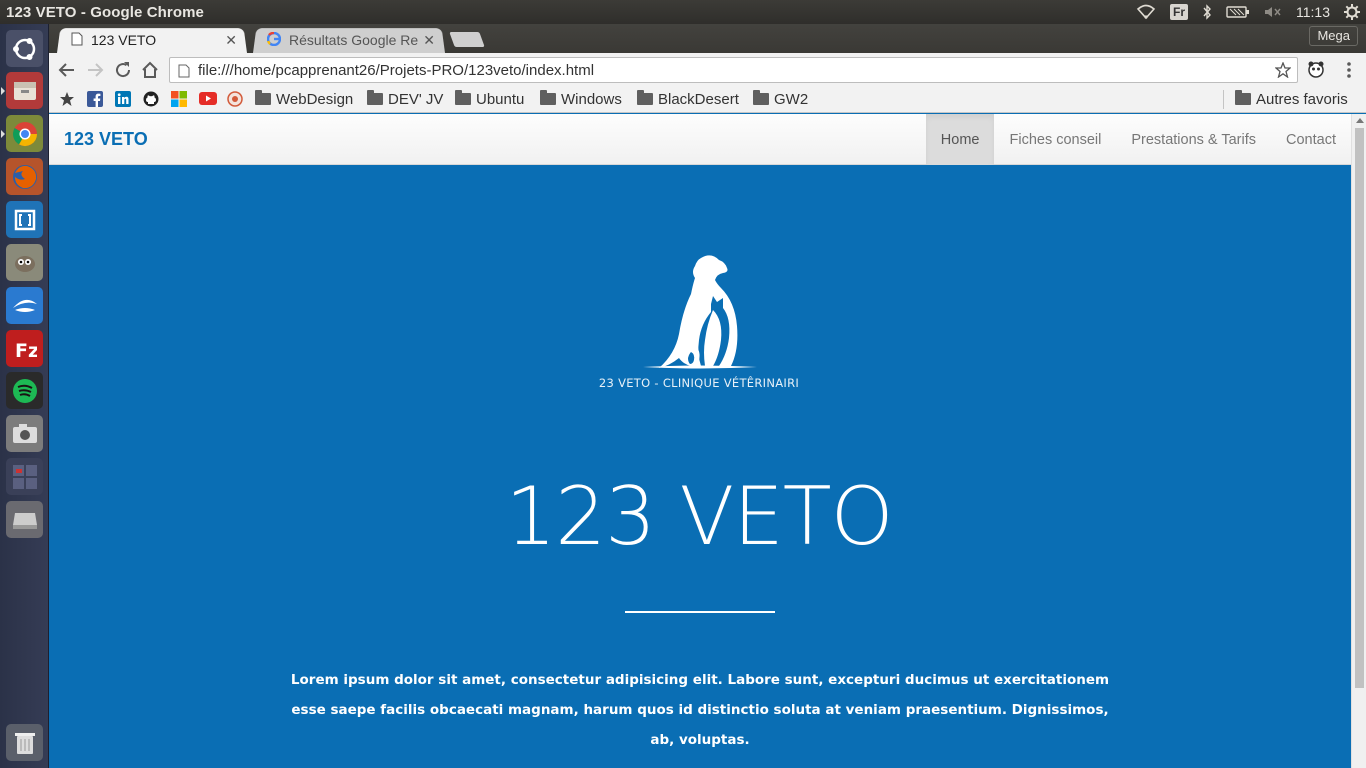 This screenshot has height=768, width=1366. What do you see at coordinates (24, 742) in the screenshot?
I see `trash-icon` at bounding box center [24, 742].